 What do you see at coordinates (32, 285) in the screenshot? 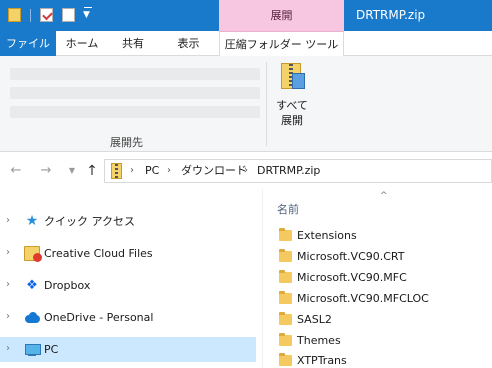
I see `dropbox-icon: ❖` at bounding box center [32, 285].